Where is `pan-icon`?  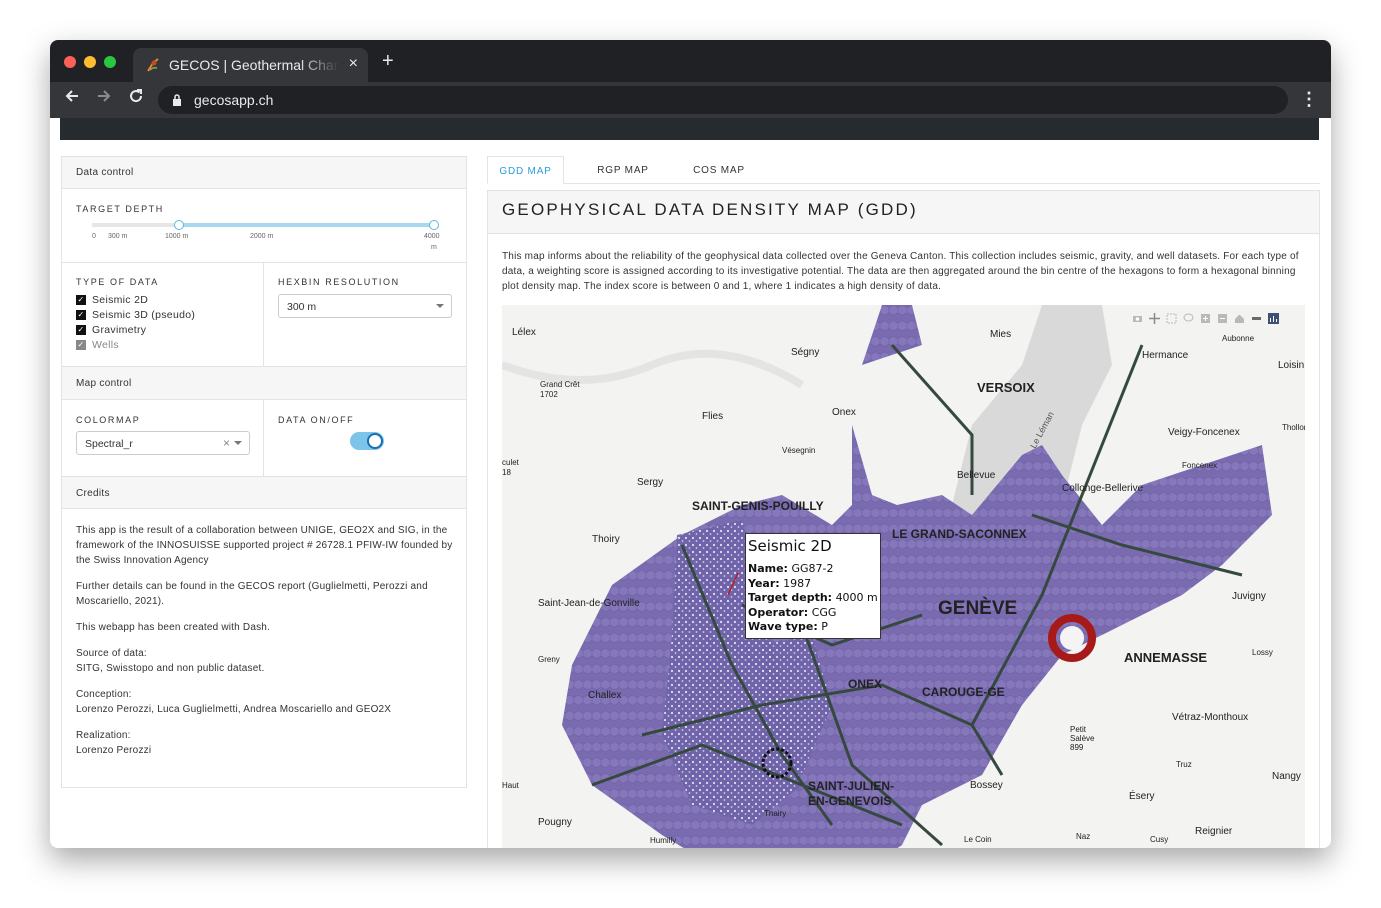 pan-icon is located at coordinates (1154, 318).